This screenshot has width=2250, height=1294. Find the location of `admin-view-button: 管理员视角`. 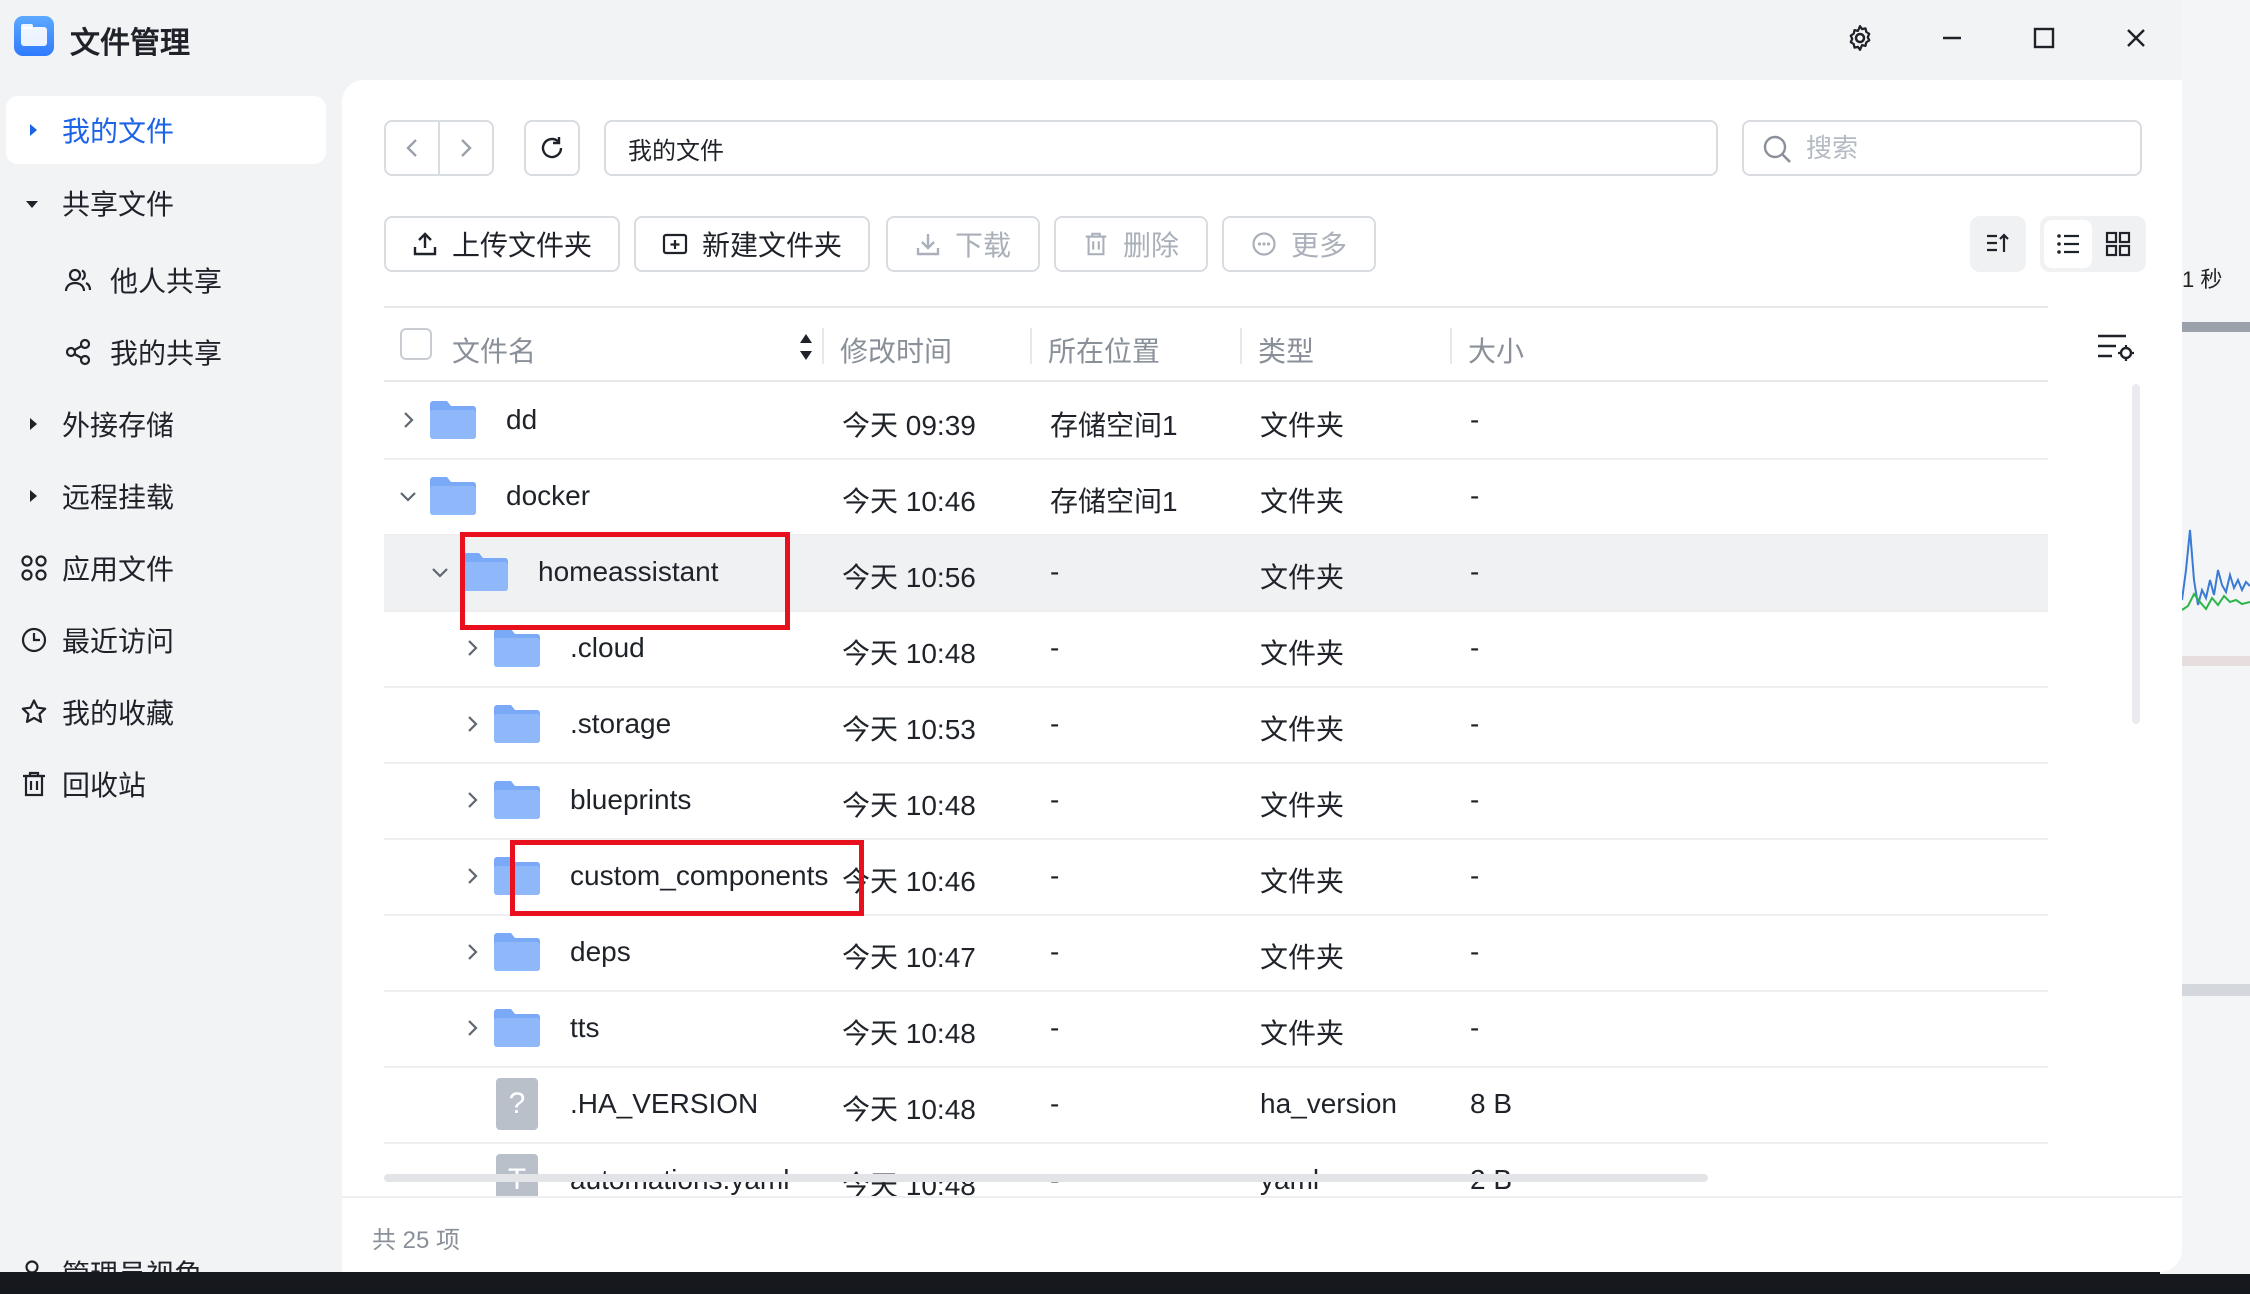

admin-view-button: 管理员视角 is located at coordinates (166, 1255).